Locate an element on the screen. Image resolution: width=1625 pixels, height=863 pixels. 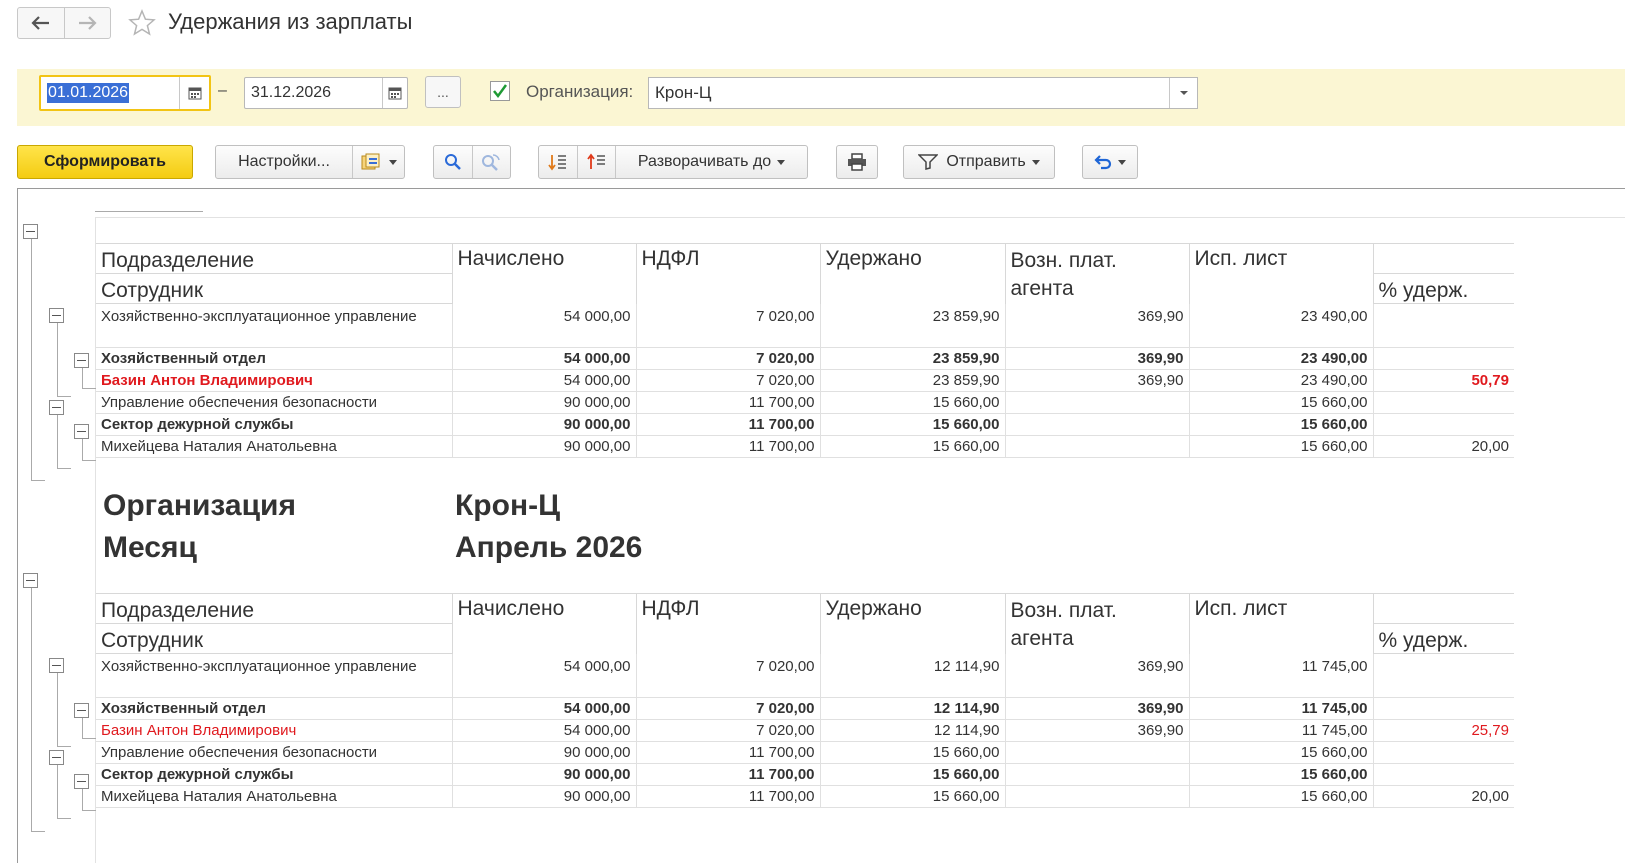
date-from-calendar-button is located at coordinates (194, 93).